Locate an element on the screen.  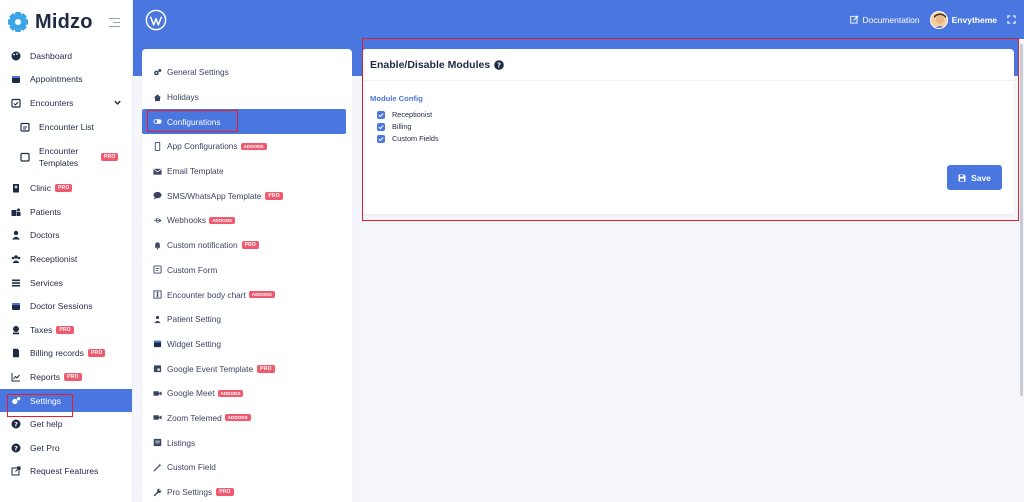
sidebar-item-encounter-templates: Encounter Templates PRO is located at coordinates (66, 157).